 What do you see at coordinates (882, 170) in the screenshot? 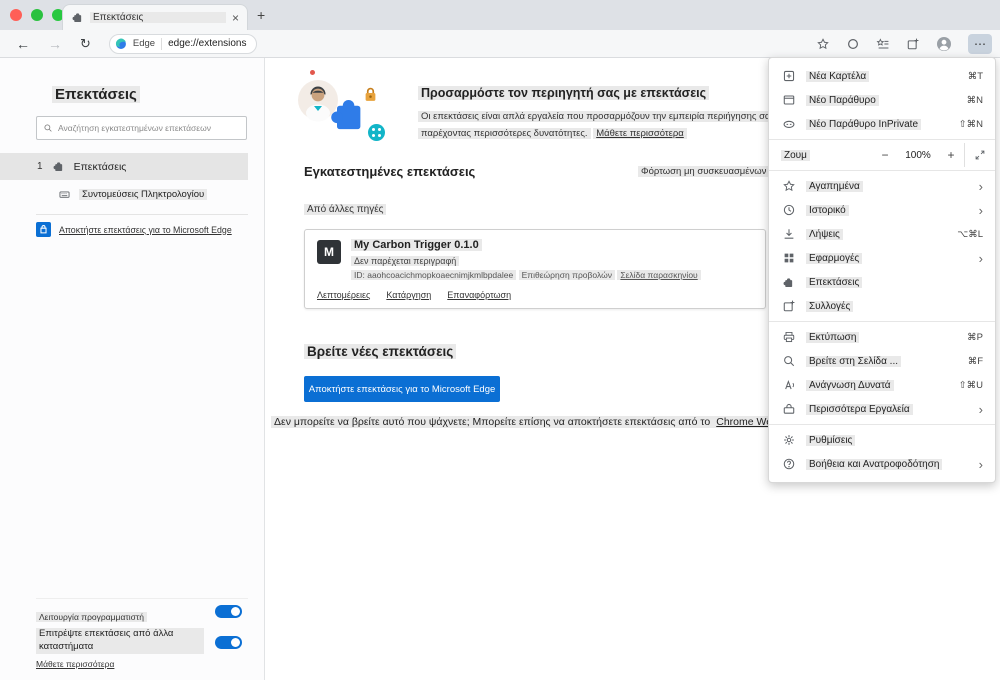
I see `menu-divider` at bounding box center [882, 170].